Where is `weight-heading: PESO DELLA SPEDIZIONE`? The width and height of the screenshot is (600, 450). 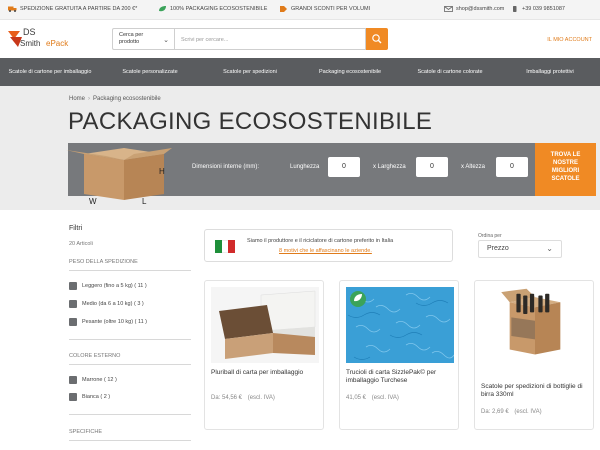
weight-heading: PESO DELLA SPEDIZIONE is located at coordinates (103, 262).